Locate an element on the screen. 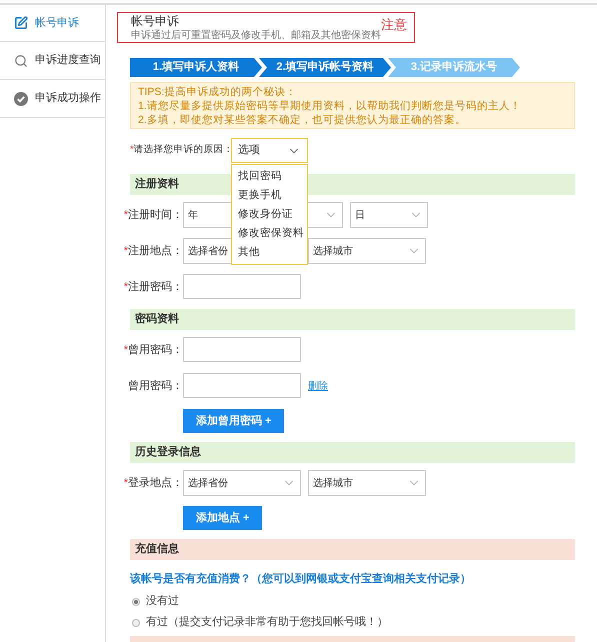  reason-label: *请选择您申诉的原因： is located at coordinates (180, 150).